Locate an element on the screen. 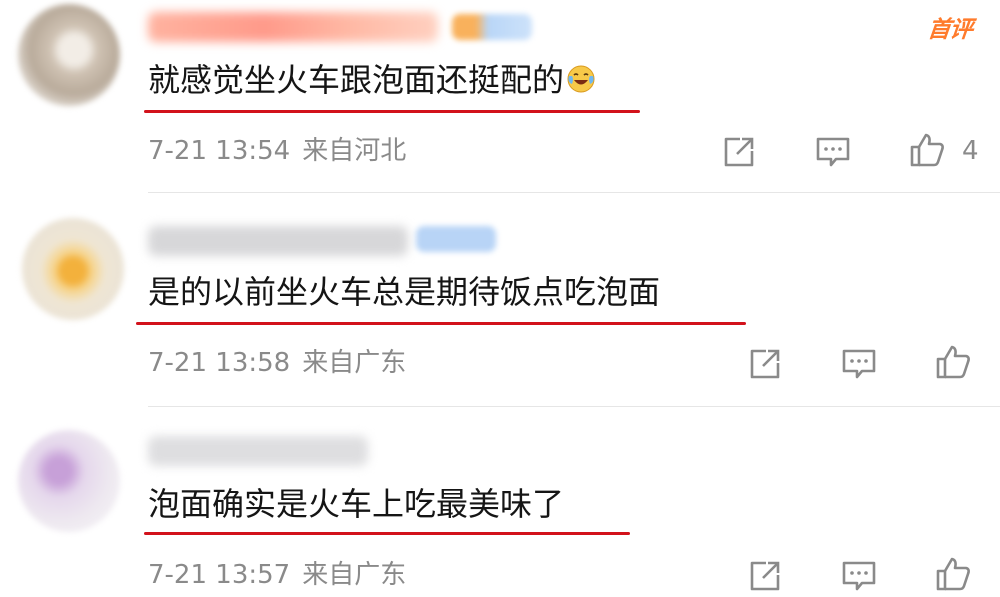 The image size is (1000, 597). comment-meta: 7-21 13:58 来自广东 is located at coordinates (277, 363).